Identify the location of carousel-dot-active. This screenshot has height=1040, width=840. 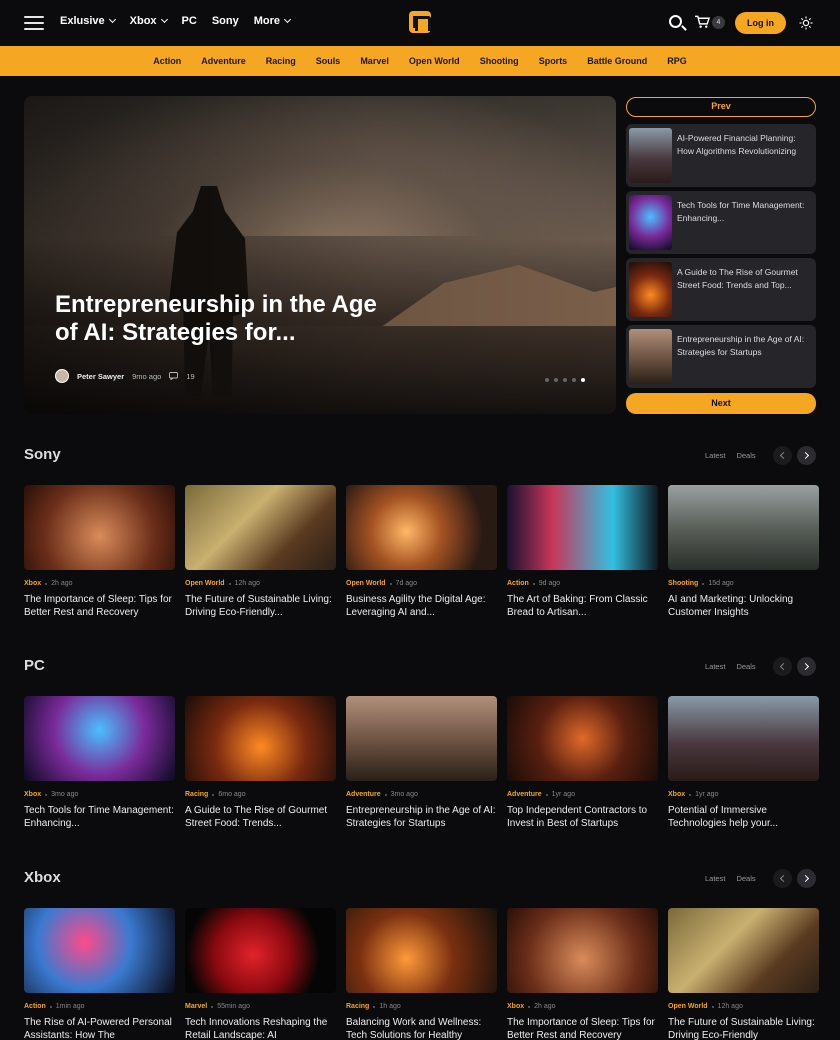
(583, 380).